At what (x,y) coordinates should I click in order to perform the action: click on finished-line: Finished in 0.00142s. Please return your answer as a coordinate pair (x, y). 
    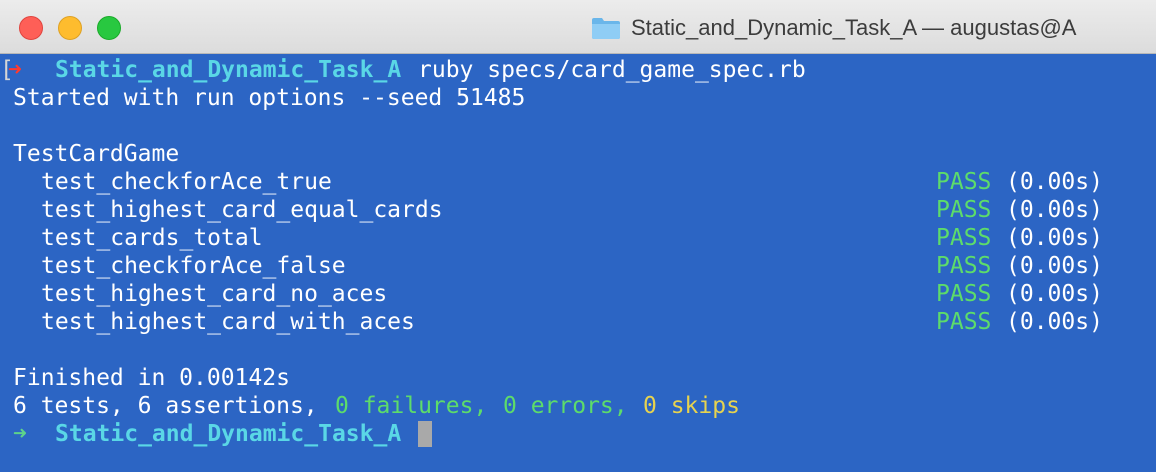
    Looking at the image, I should click on (145, 378).